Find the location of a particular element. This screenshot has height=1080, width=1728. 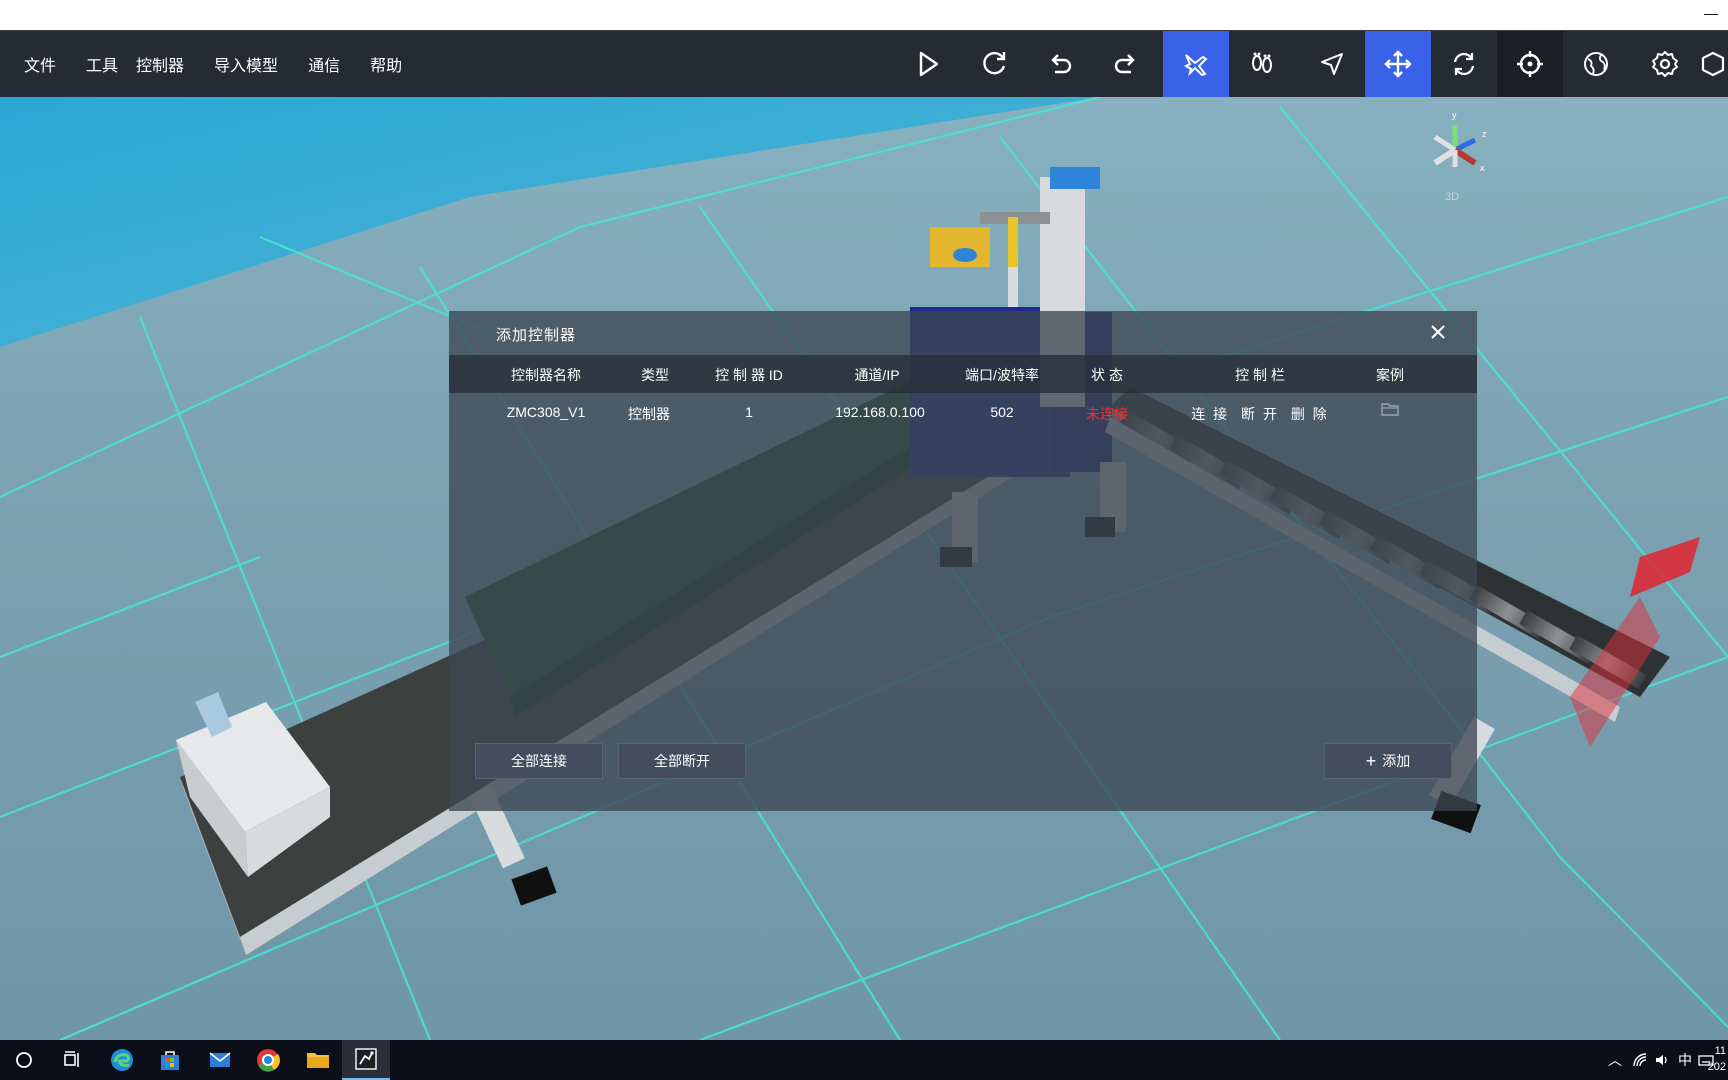

explorer-icon is located at coordinates (318, 1060).